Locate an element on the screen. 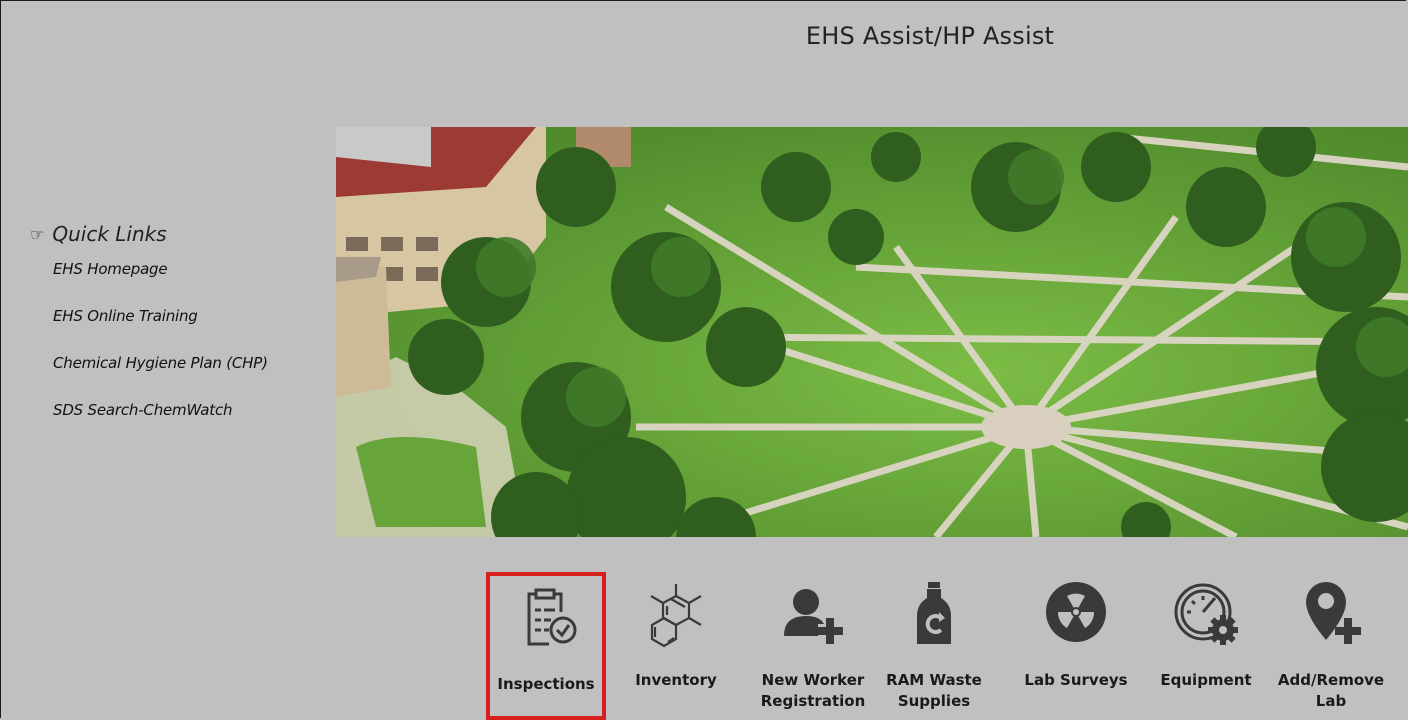 The image size is (1408, 720). quick-links-header: ☞ Quick Links is located at coordinates (180, 234).